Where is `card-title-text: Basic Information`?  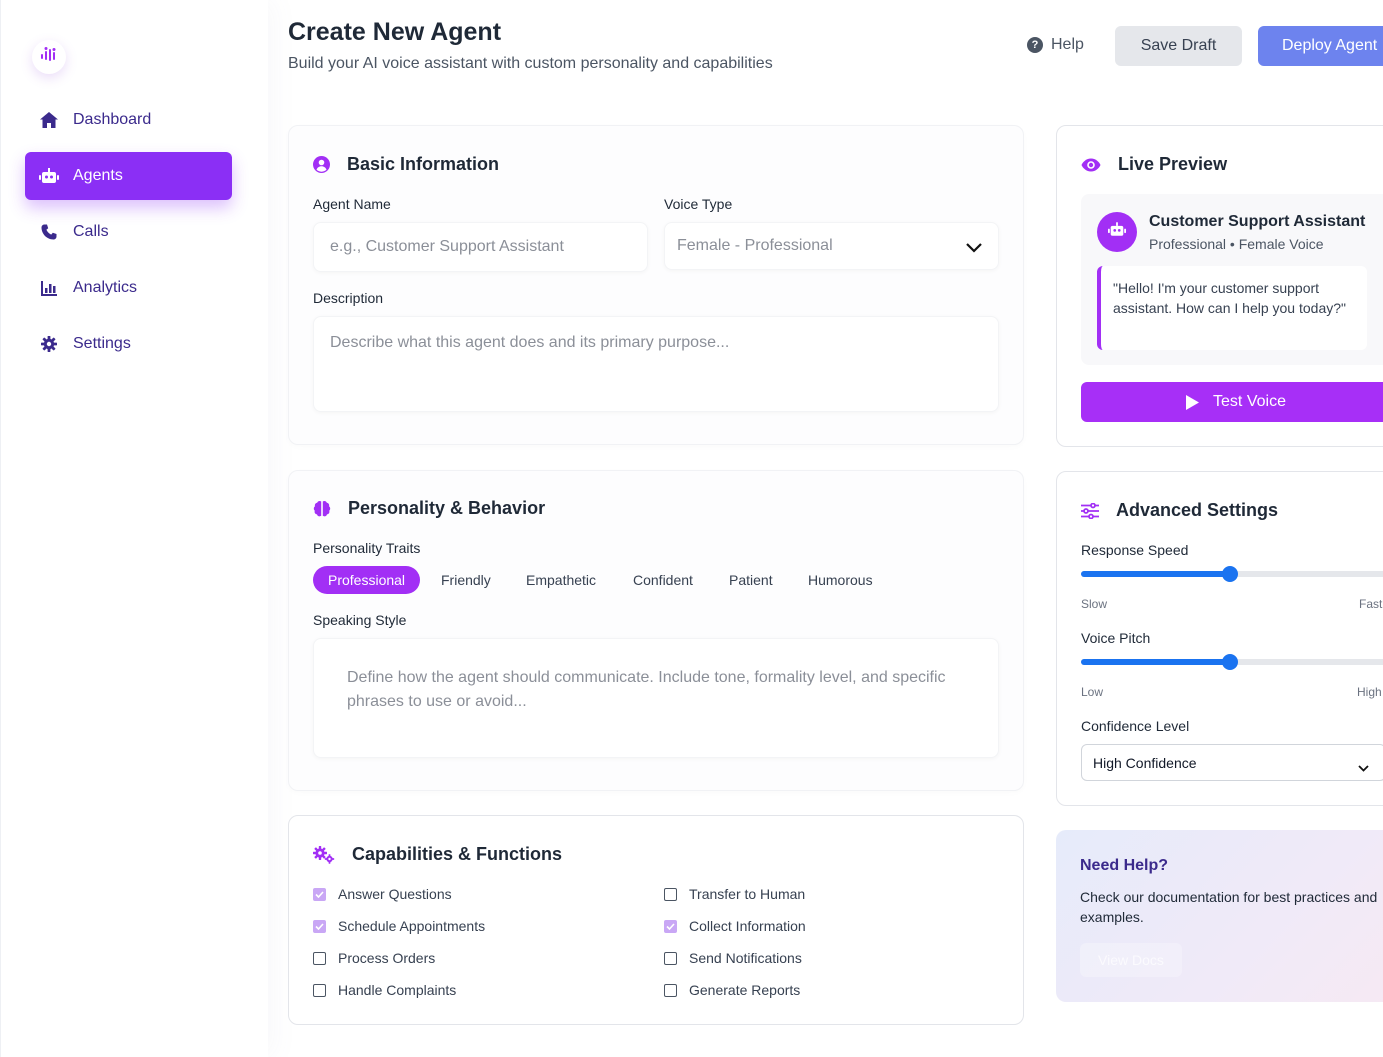
card-title-text: Basic Information is located at coordinates (423, 164).